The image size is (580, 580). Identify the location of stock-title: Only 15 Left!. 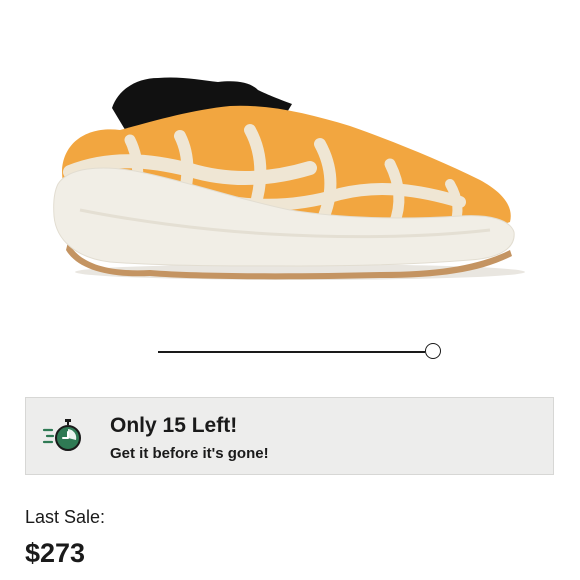
(174, 425).